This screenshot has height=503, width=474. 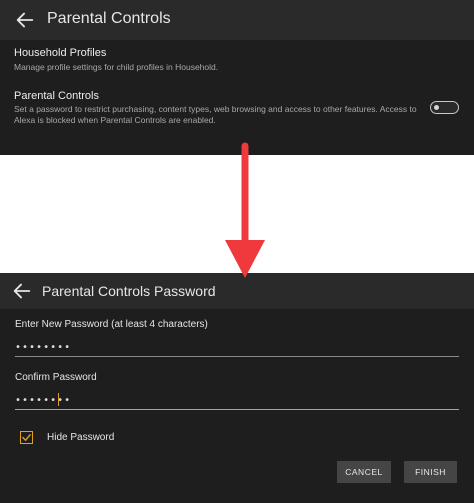 I want to click on toggle-knob, so click(x=436, y=107).